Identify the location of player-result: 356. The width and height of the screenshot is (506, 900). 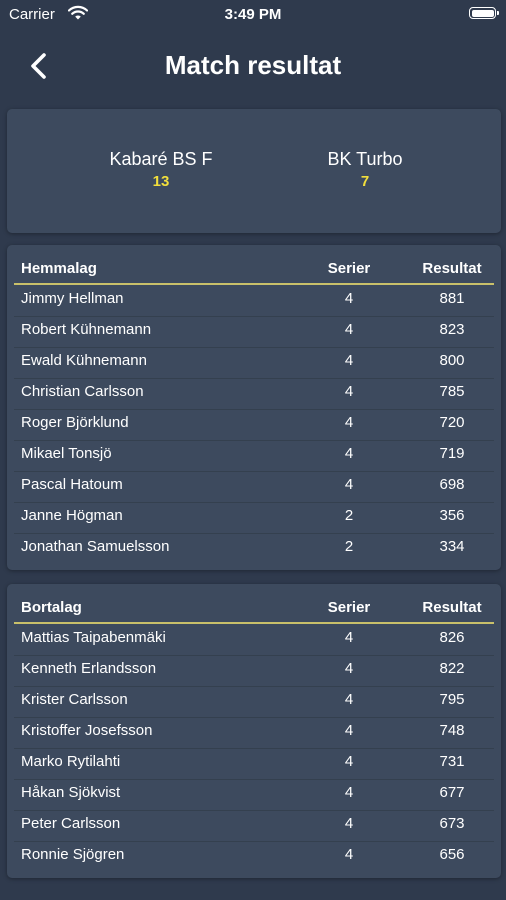
(452, 515).